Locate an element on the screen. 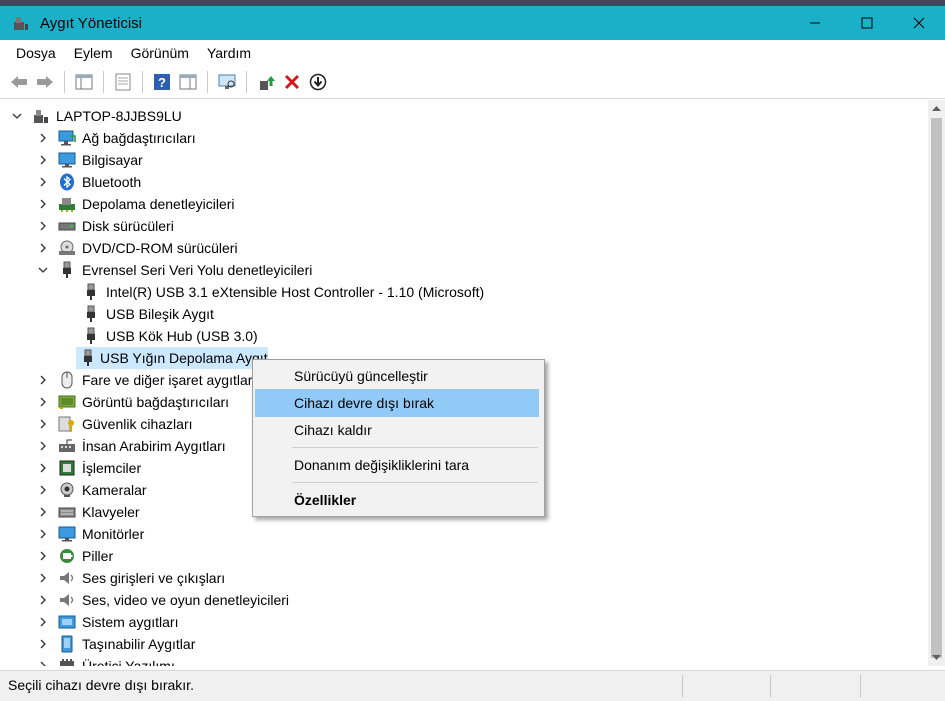  tree-category: Bilgisayar is located at coordinates (89, 160).